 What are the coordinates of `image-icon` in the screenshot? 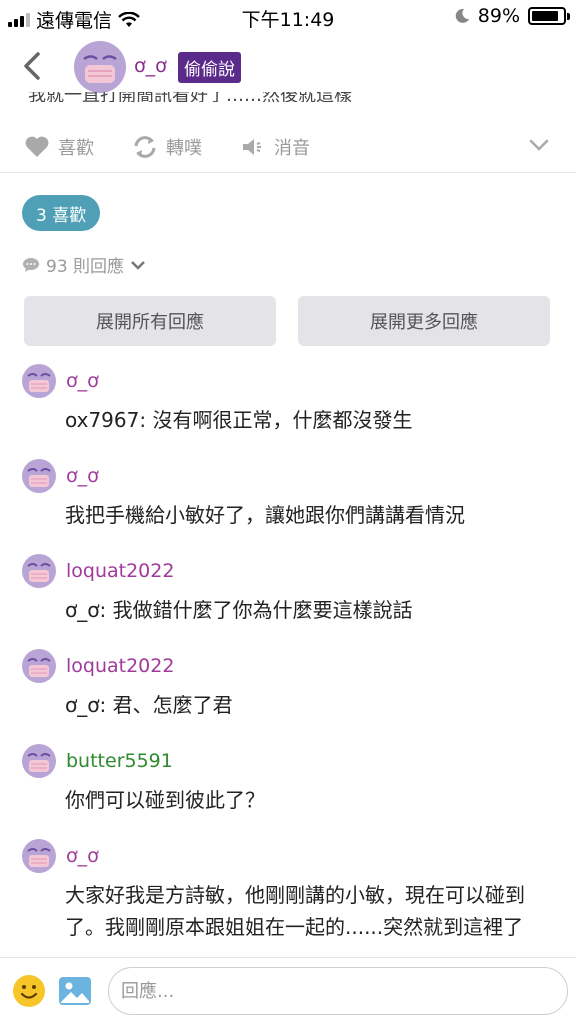 It's located at (75, 991).